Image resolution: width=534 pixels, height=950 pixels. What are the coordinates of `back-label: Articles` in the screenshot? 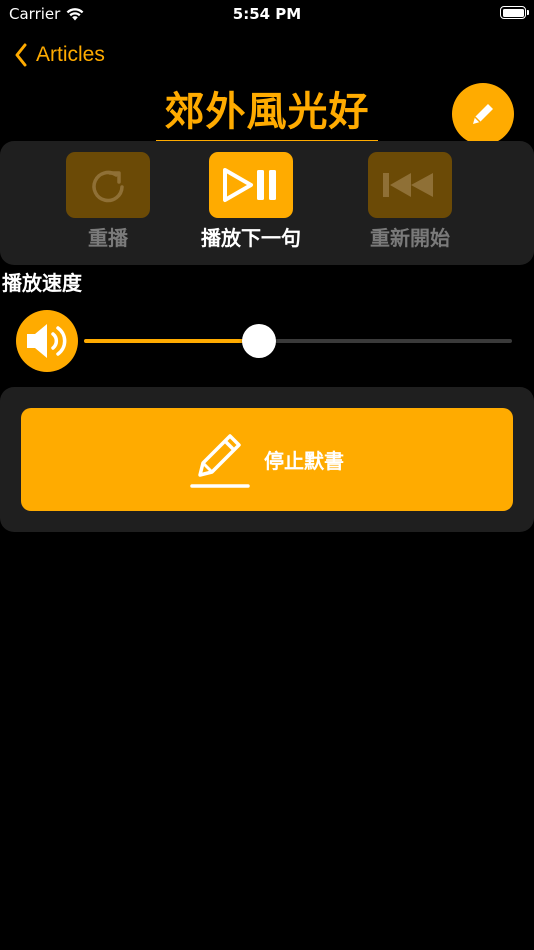 It's located at (70, 54).